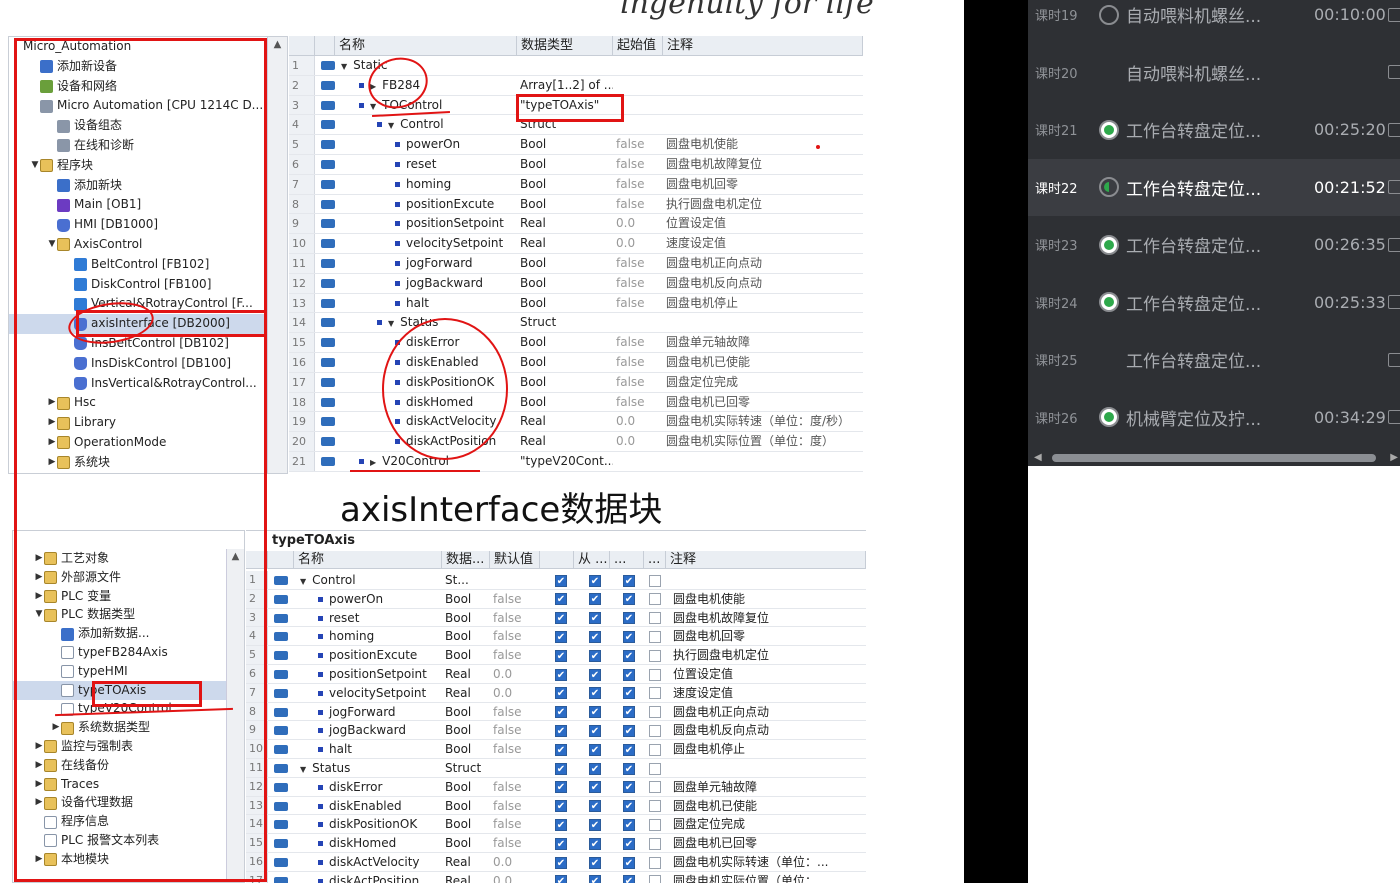 This screenshot has width=1400, height=883. I want to click on tree-item: ▶ 工艺对象, so click(120, 559).